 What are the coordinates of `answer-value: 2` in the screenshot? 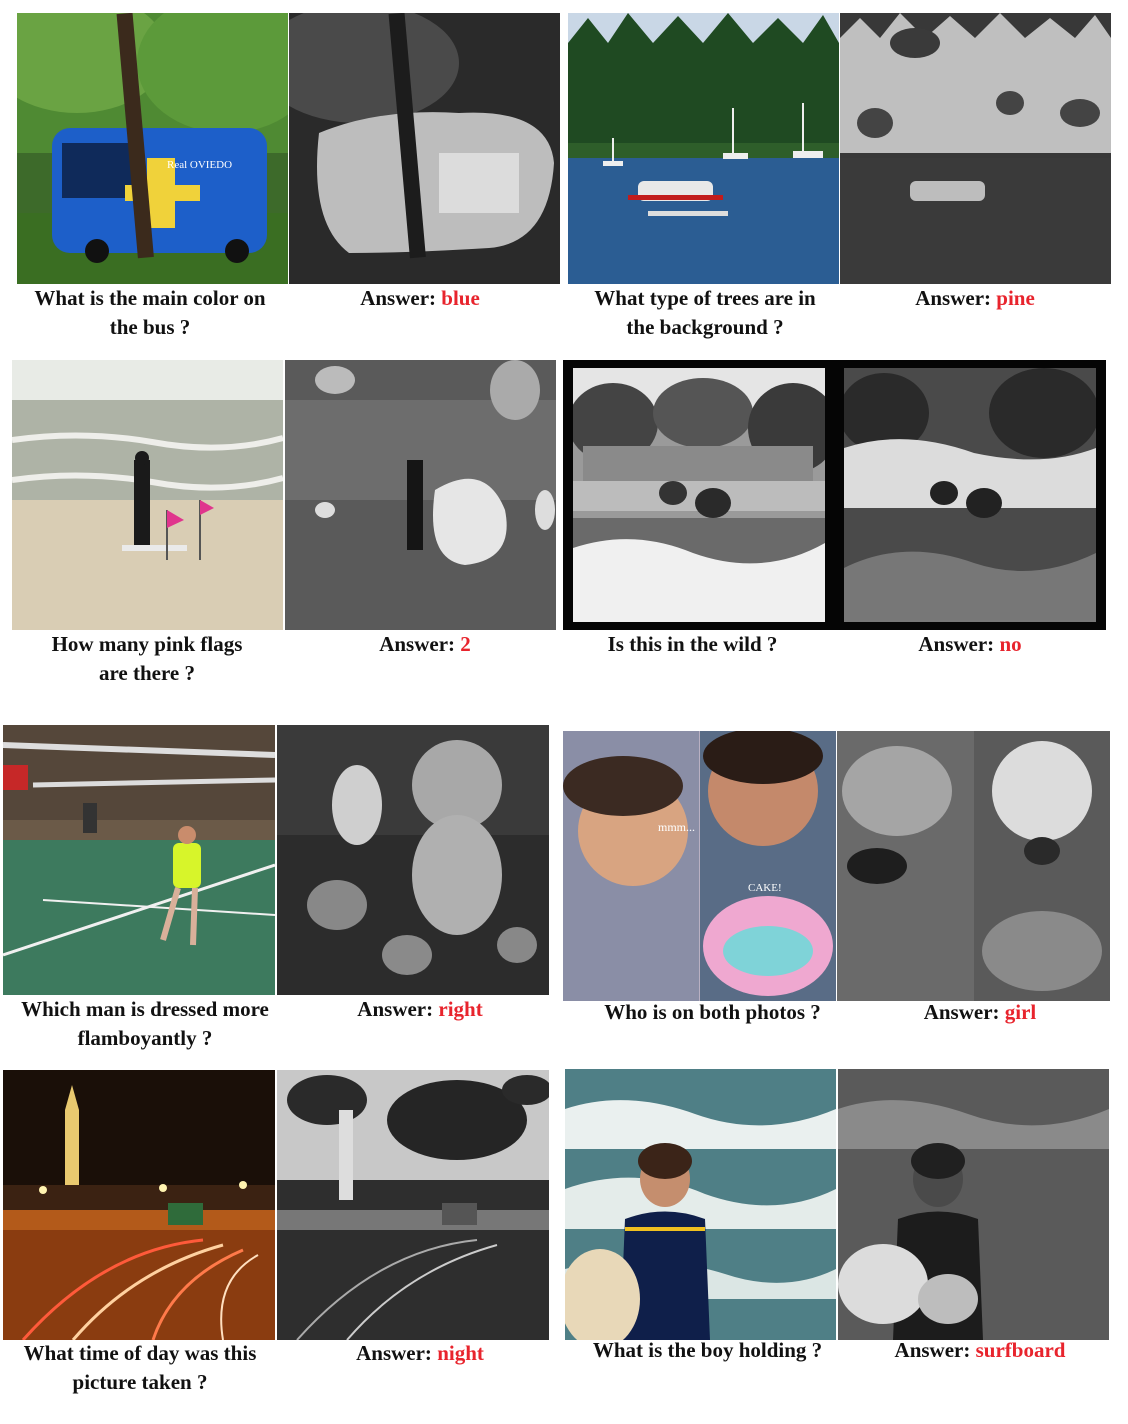 It's located at (465, 644).